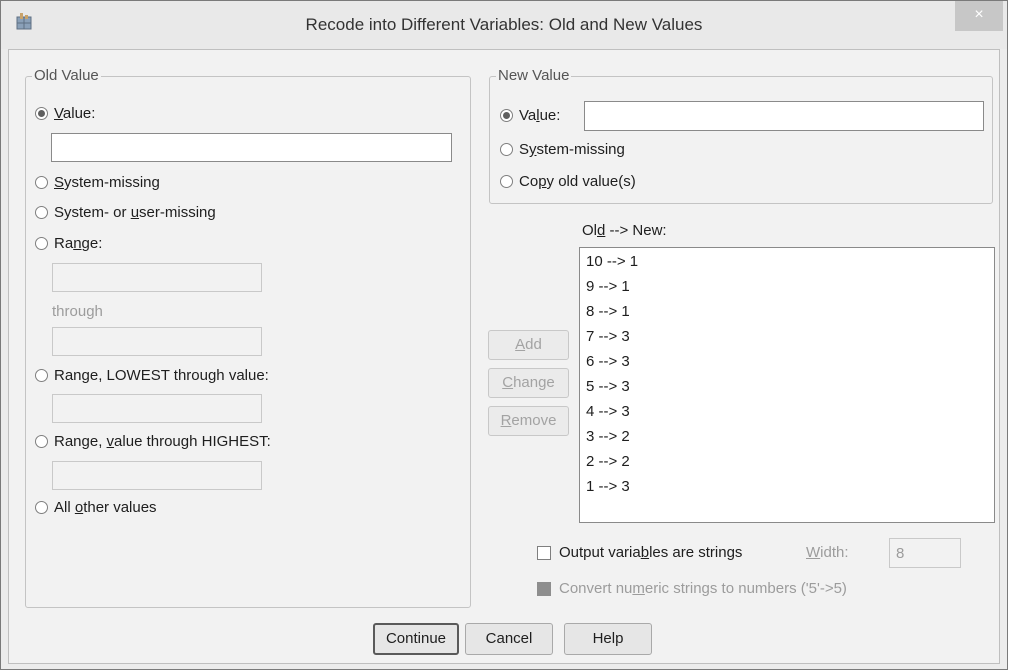  I want to click on output-strings-label: Output variables are strings, so click(651, 552).